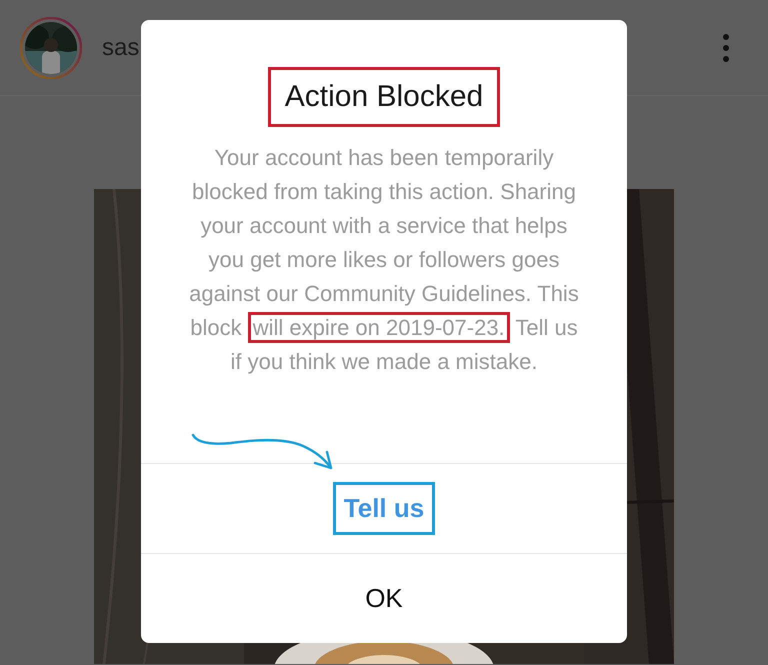 The image size is (768, 665). I want to click on more-options-icon, so click(726, 47).